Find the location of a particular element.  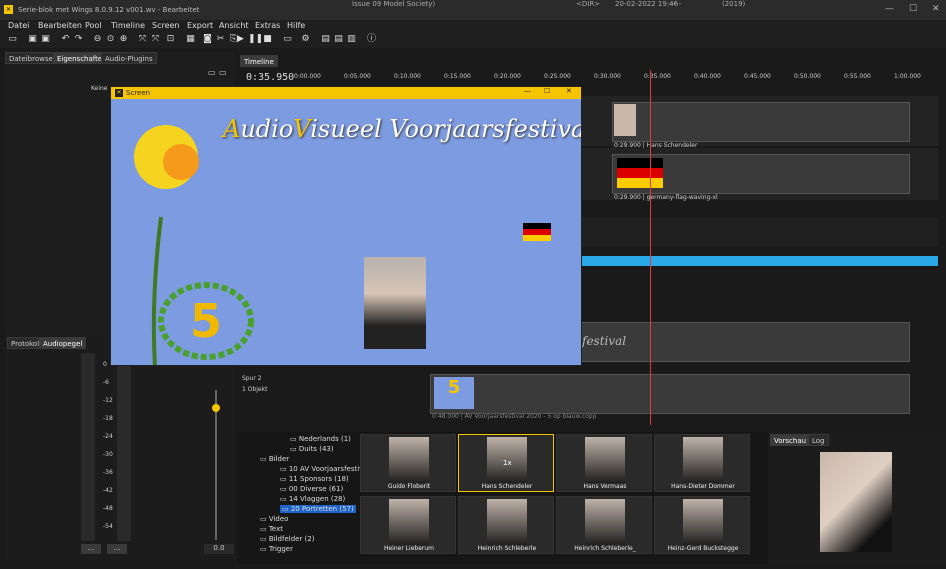

tree-item-label: Trigger is located at coordinates (280, 549).